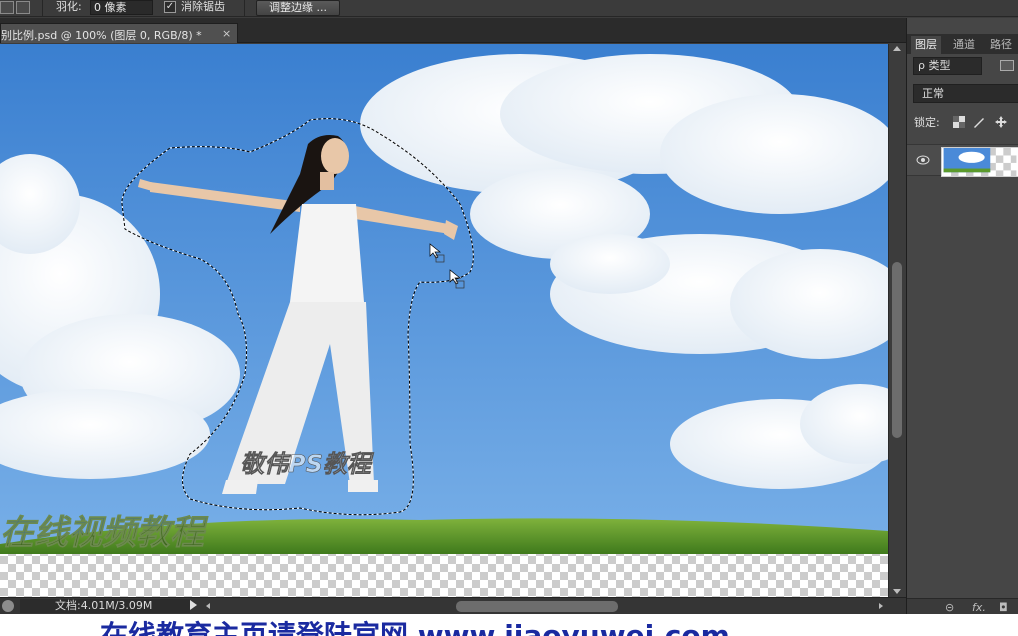 This screenshot has height=636, width=1018. What do you see at coordinates (959, 122) in the screenshot?
I see `lock-transparent-pixels-icon` at bounding box center [959, 122].